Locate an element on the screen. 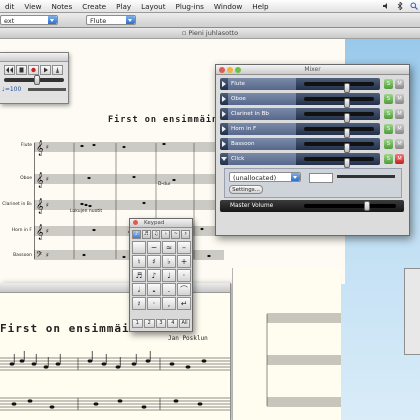 This screenshot has height=420, width=420. sharp-key: ♯ is located at coordinates (154, 261).